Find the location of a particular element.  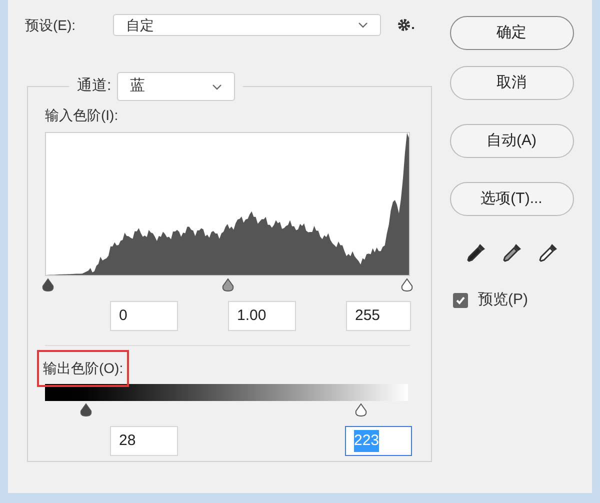

number-field: 0 is located at coordinates (144, 316).